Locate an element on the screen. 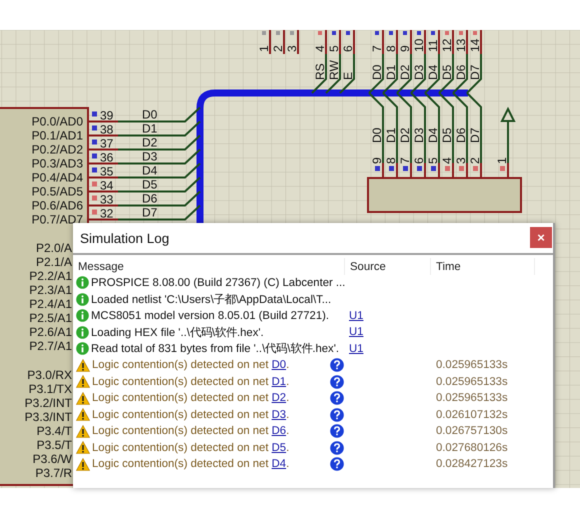 This screenshot has width=580, height=519. net-link: D4 is located at coordinates (279, 464).